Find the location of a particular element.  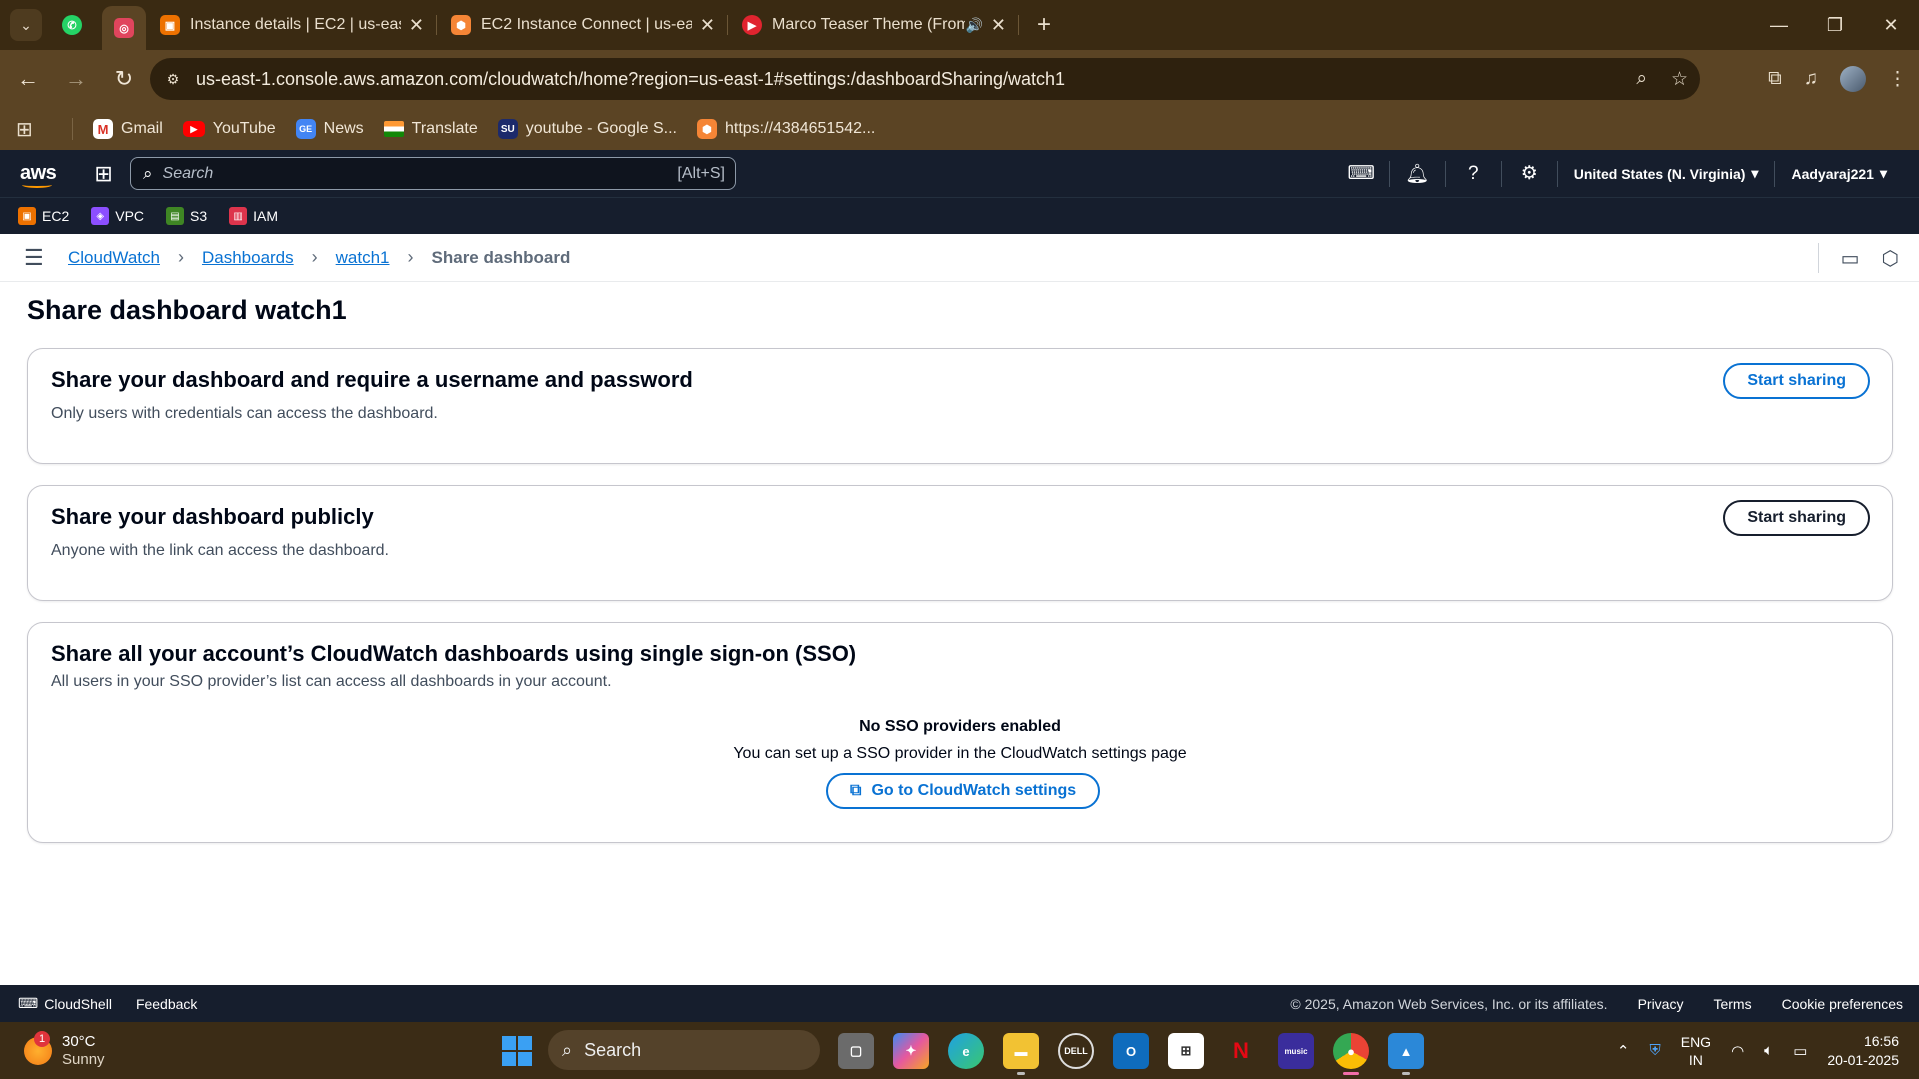

weather-widget: 1 30°C Sunny is located at coordinates (64, 1049).